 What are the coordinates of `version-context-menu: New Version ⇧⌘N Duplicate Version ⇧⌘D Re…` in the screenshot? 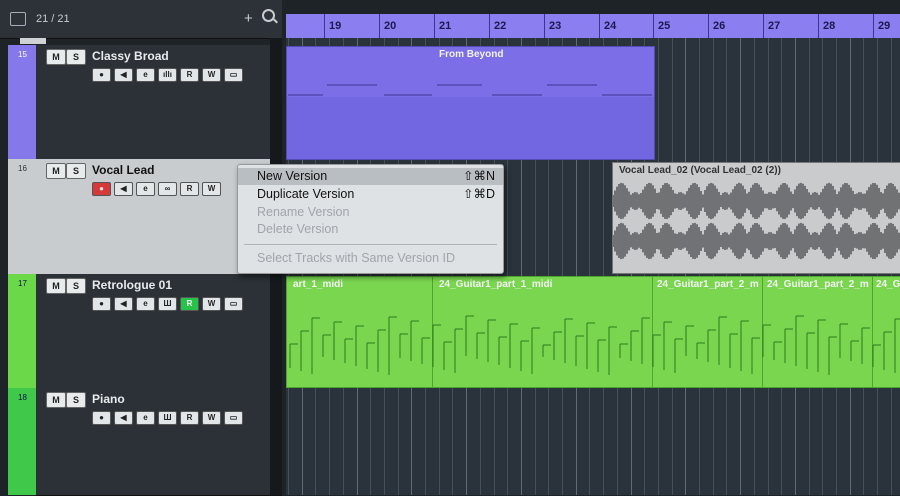 It's located at (370, 219).